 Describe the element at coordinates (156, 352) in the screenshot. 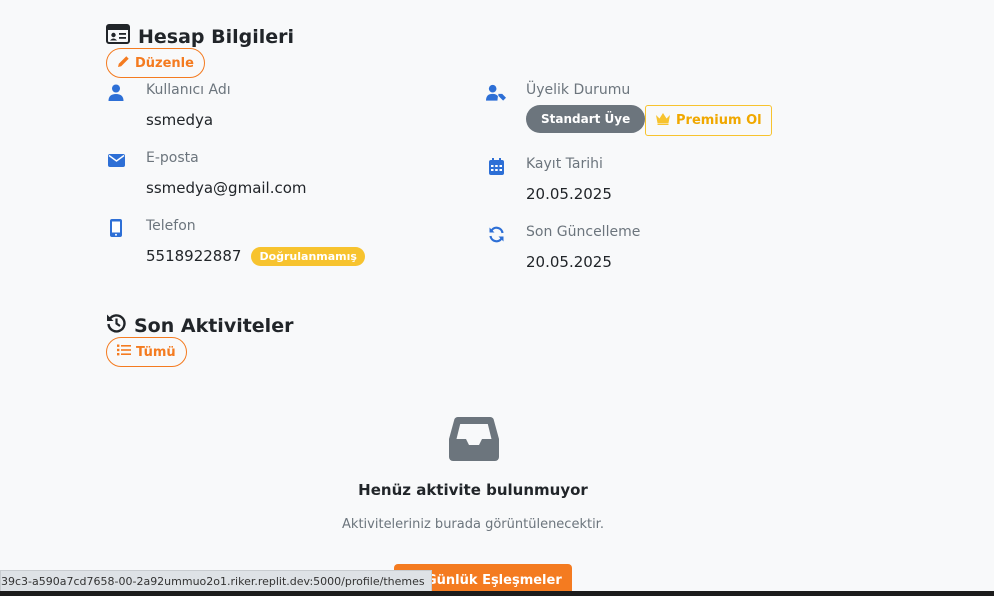

I see `all-activities-label: Tümü` at that location.